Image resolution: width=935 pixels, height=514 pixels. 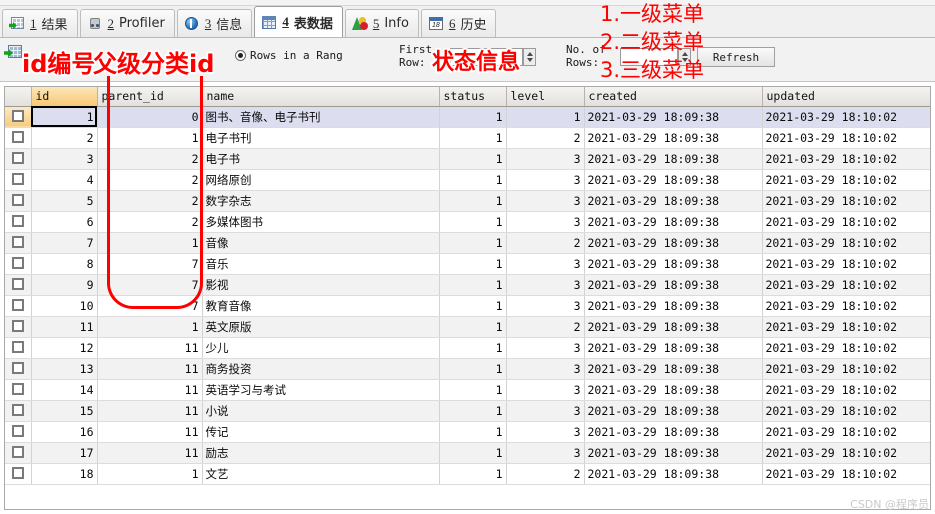 What do you see at coordinates (298, 21) in the screenshot?
I see `tab-table-data: 4 表数据` at bounding box center [298, 21].